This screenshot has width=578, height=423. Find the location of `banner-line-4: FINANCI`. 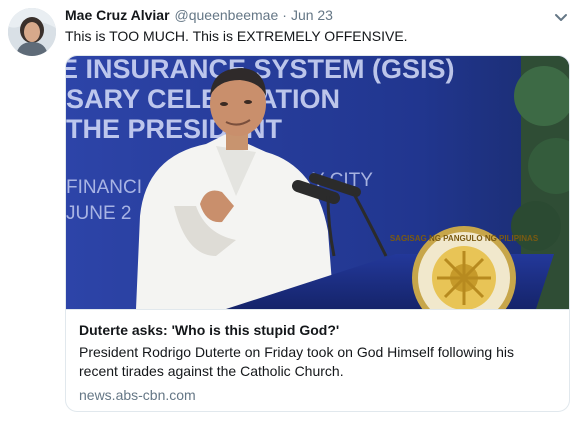

banner-line-4: FINANCI is located at coordinates (104, 187).